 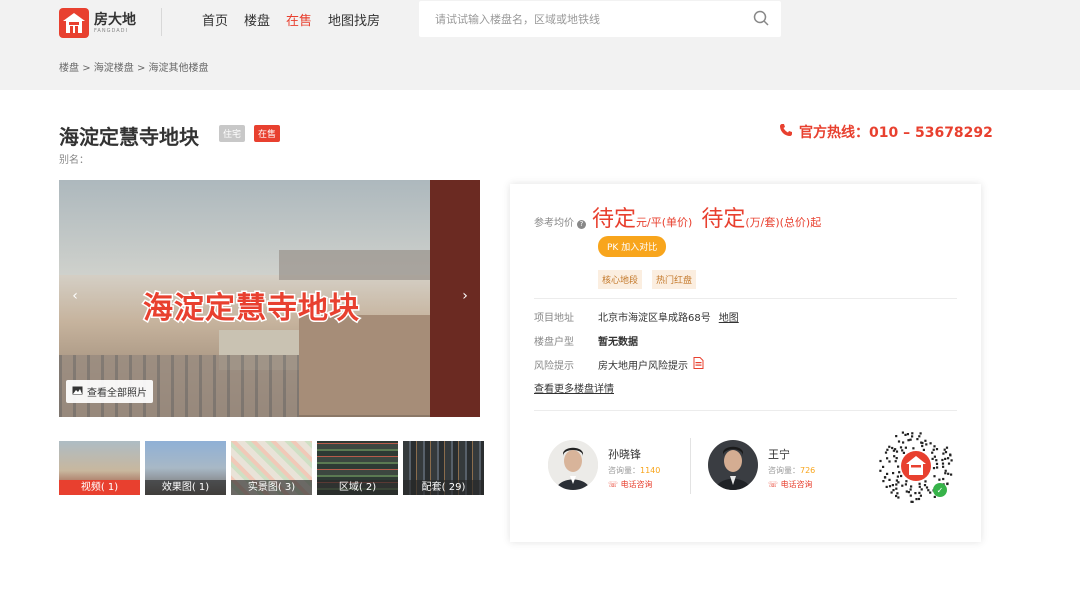 What do you see at coordinates (271, 487) in the screenshot?
I see `thumb-label: 实景图( 3)` at bounding box center [271, 487].